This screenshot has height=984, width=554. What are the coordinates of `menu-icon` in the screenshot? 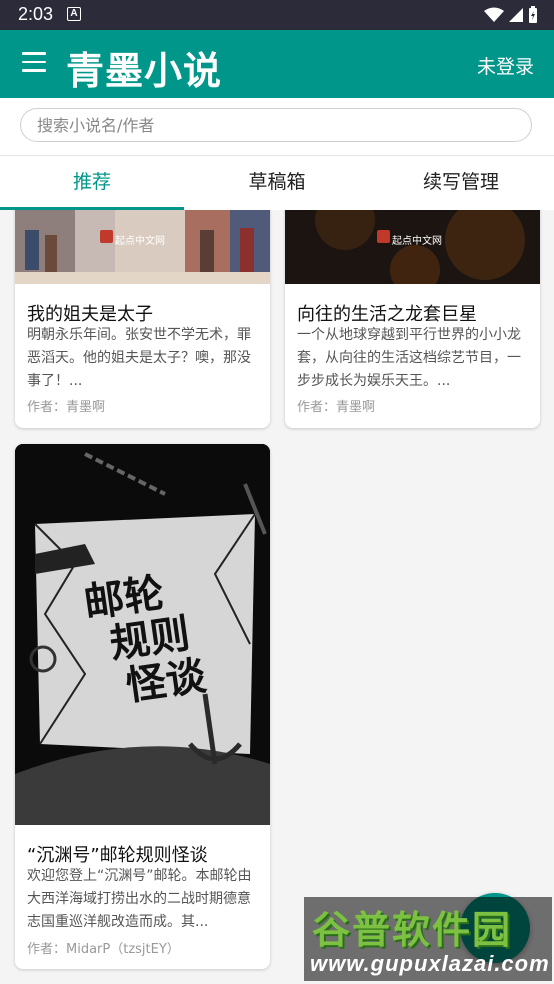 It's located at (34, 62).